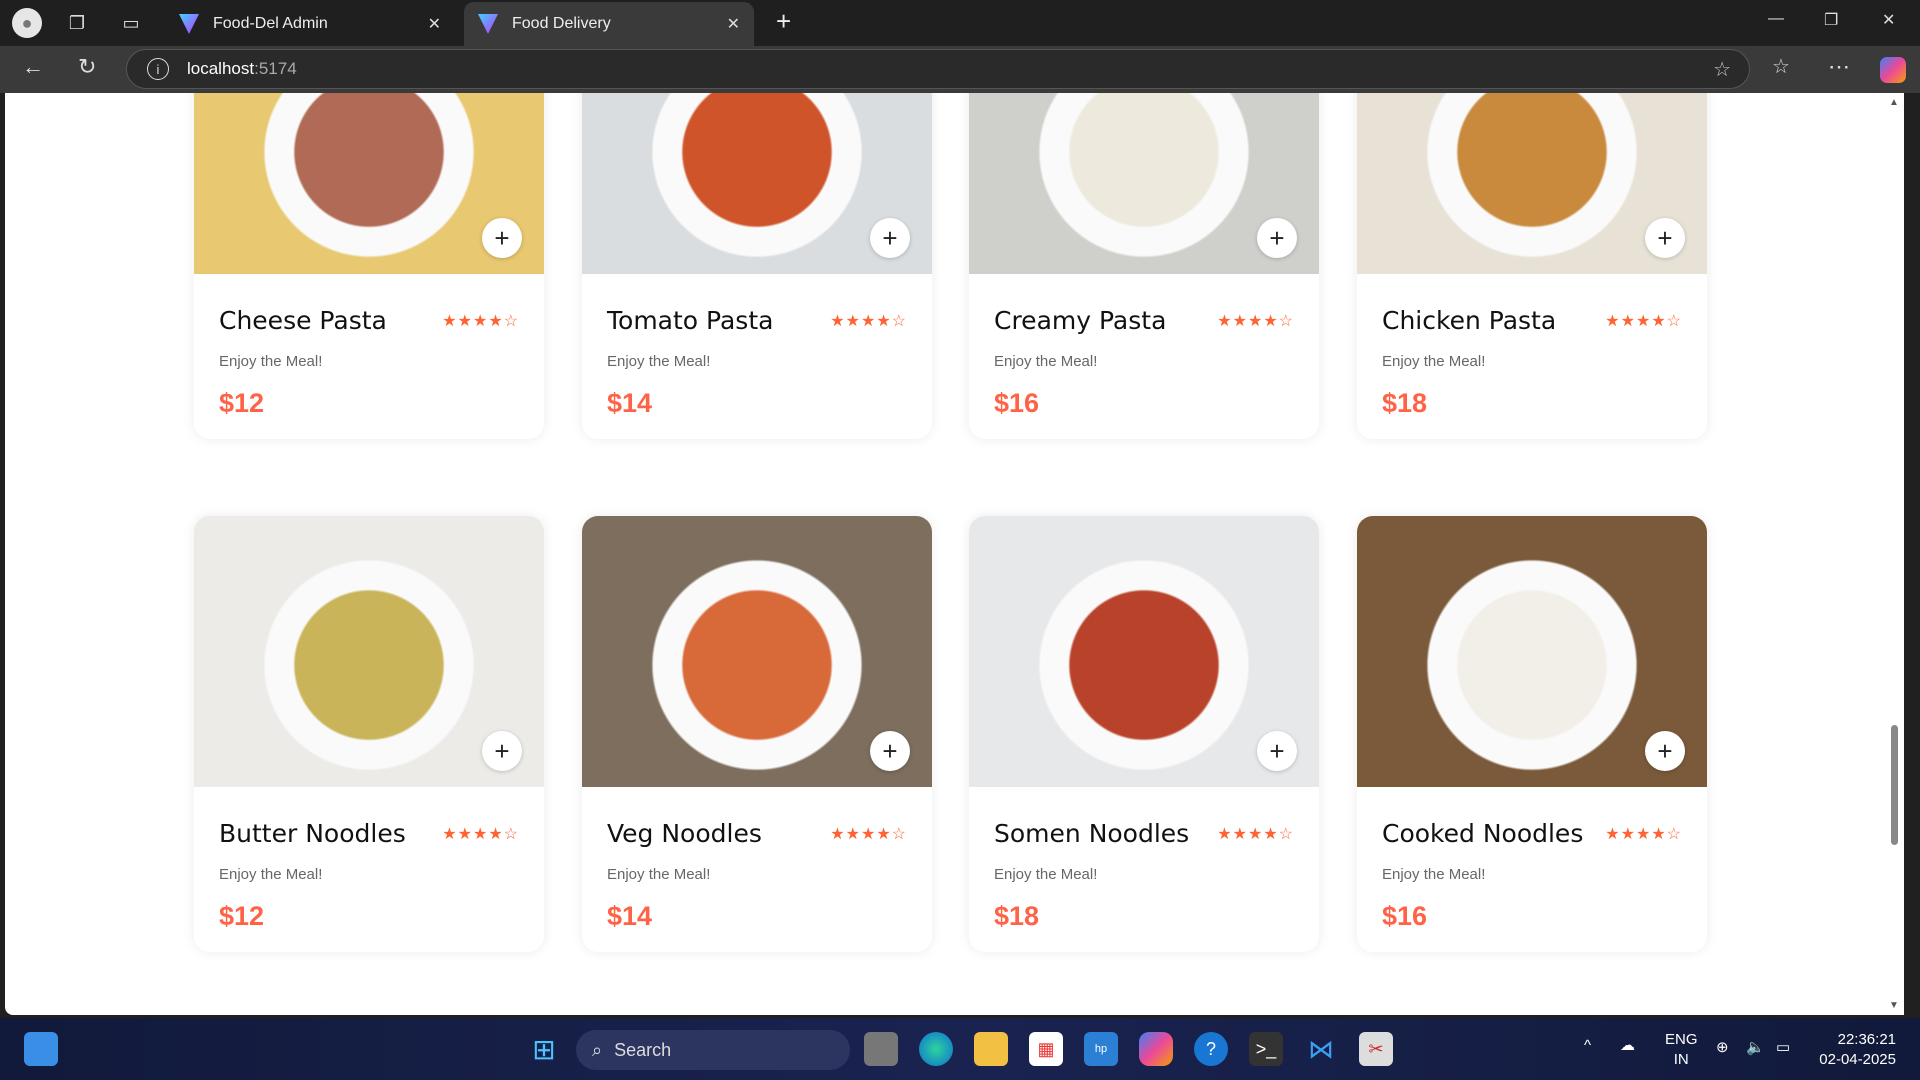  Describe the element at coordinates (991, 1049) in the screenshot. I see `file-explorer-icon` at that location.